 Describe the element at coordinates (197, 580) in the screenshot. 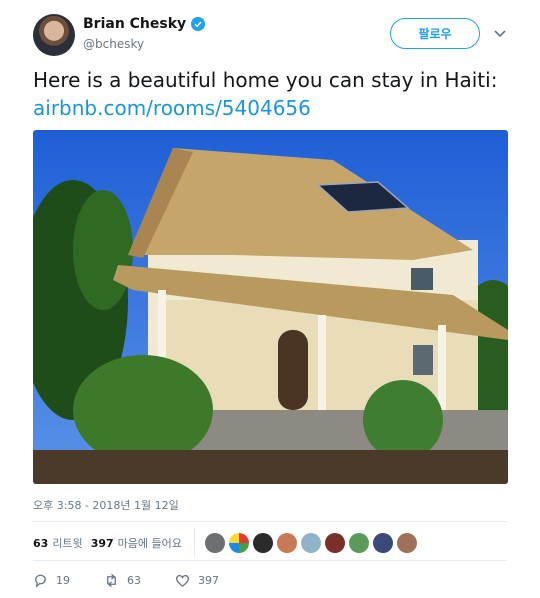

I see `like-button: 397` at that location.